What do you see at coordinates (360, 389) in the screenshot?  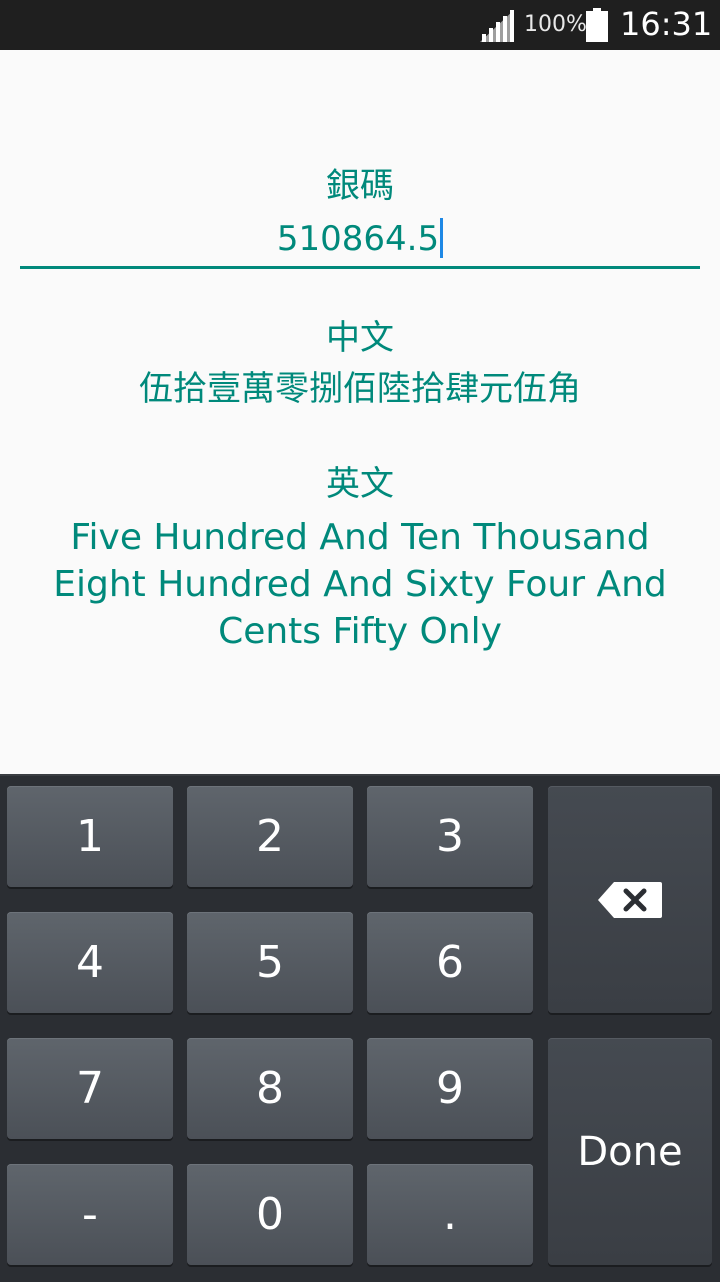 I see `chinese-value: 伍拾壹萬零捌佰陸拾肆元伍角` at bounding box center [360, 389].